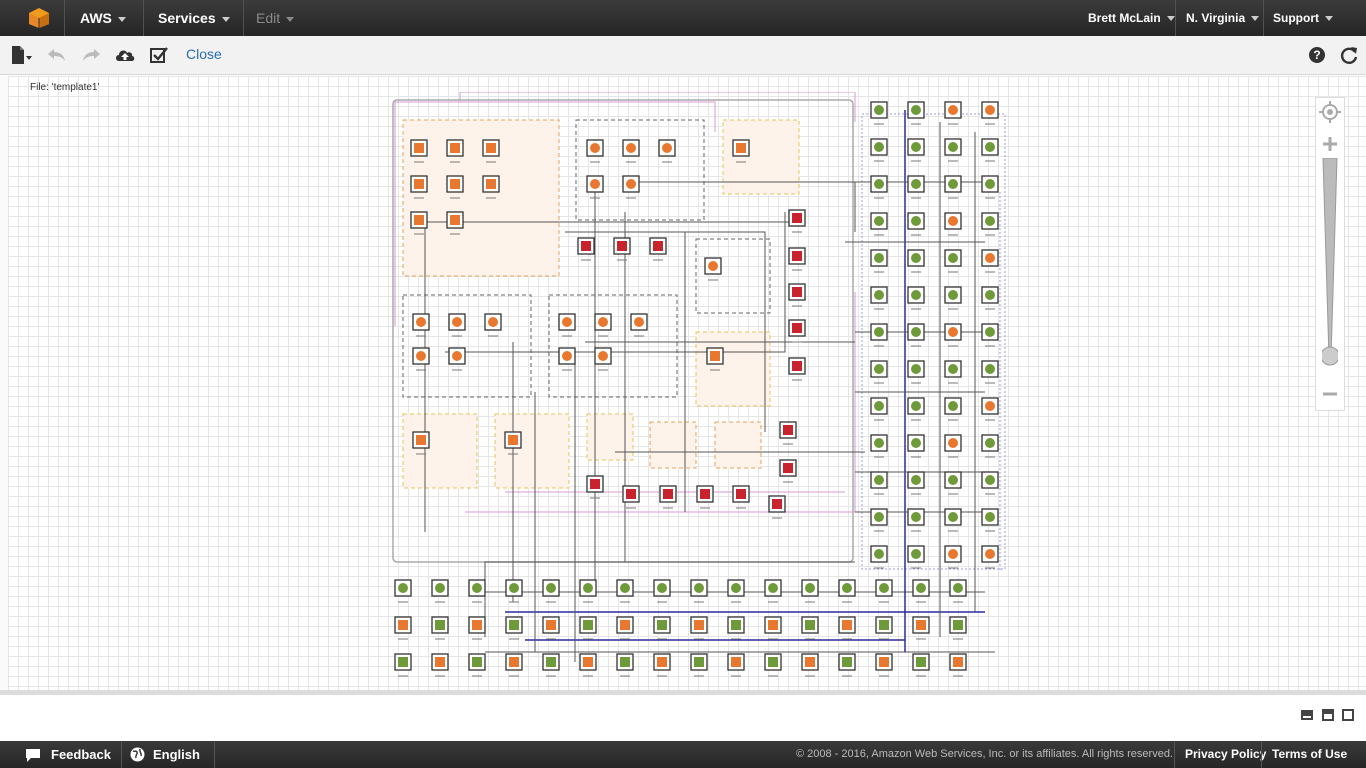 The image size is (1366, 768). What do you see at coordinates (1330, 265) in the screenshot?
I see `zoom-slider` at bounding box center [1330, 265].